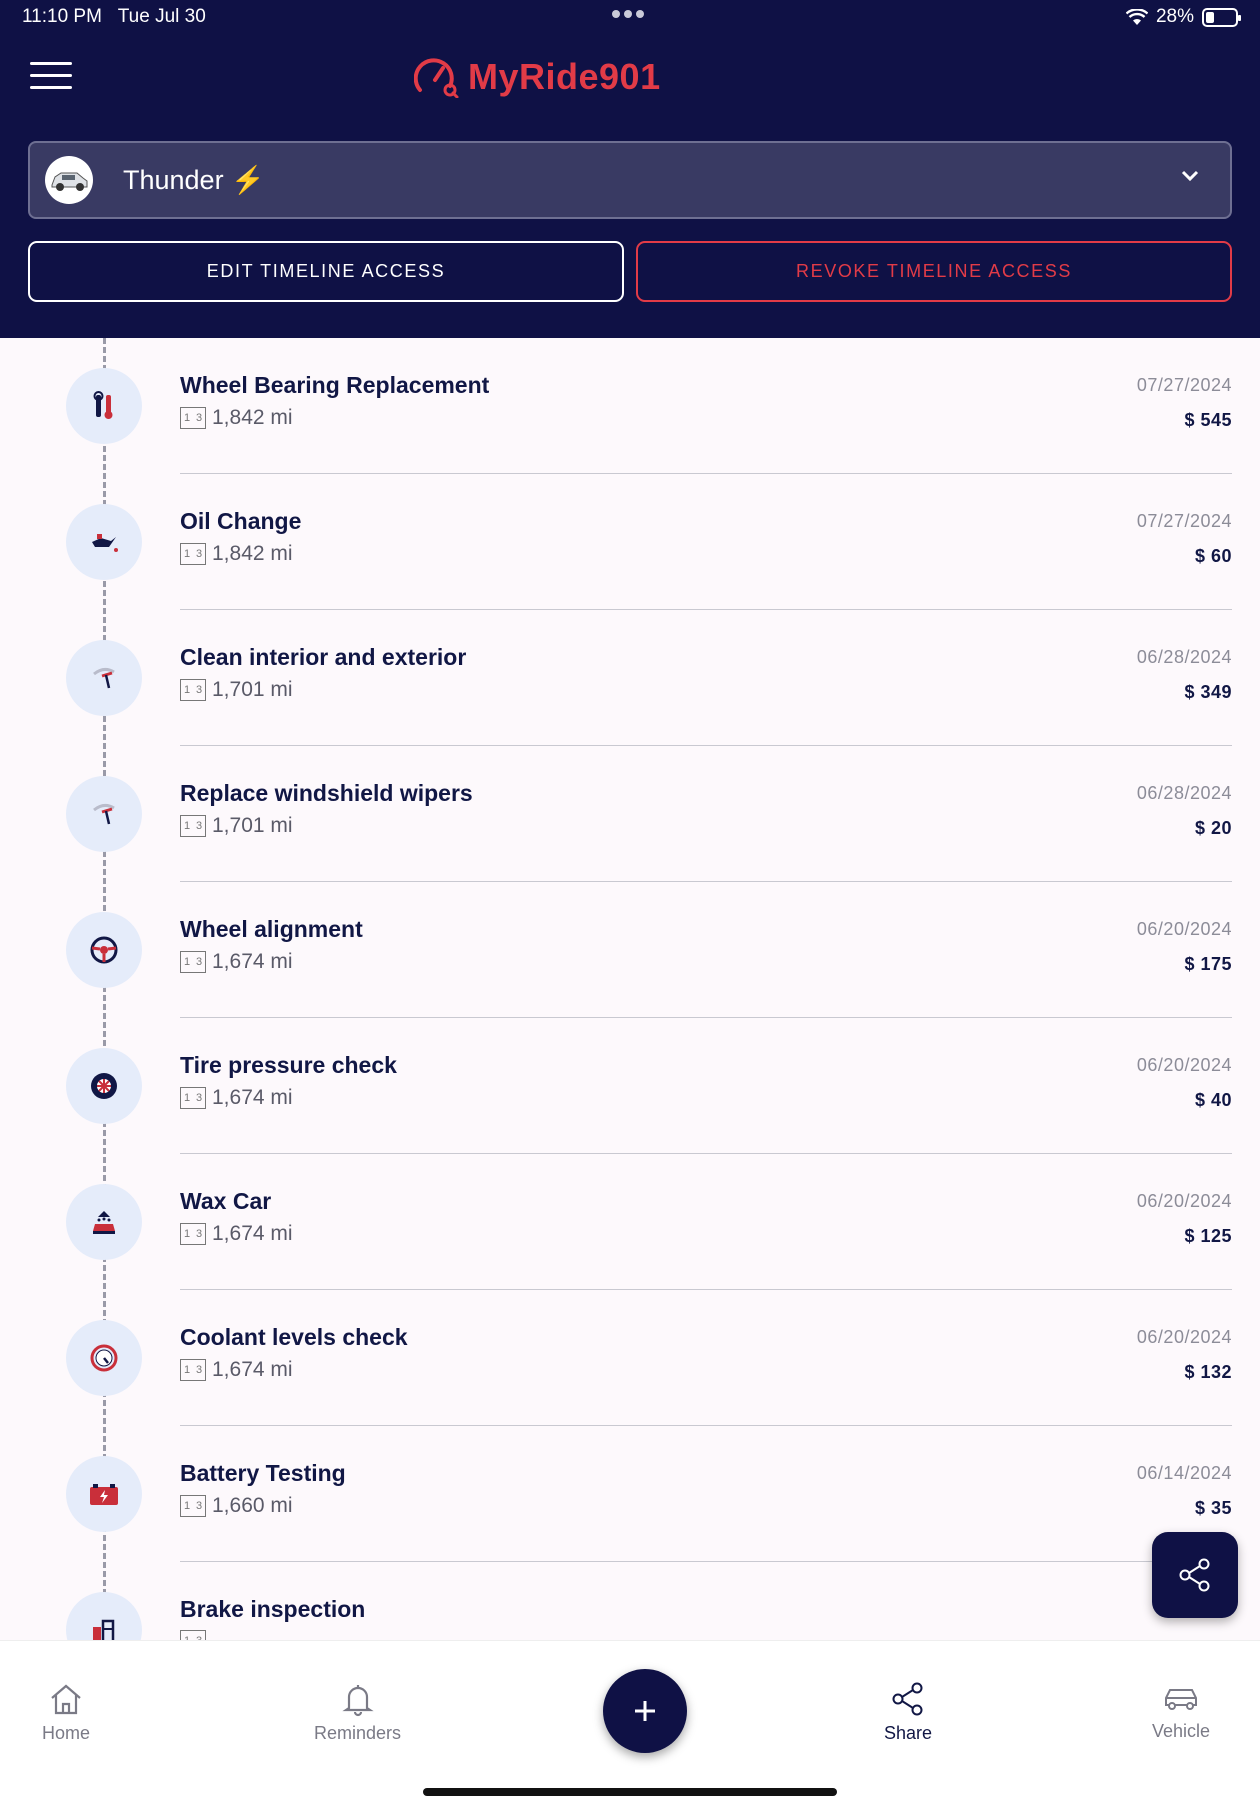 The height and width of the screenshot is (1806, 1260). What do you see at coordinates (645, 1711) in the screenshot?
I see `add-entry-button` at bounding box center [645, 1711].